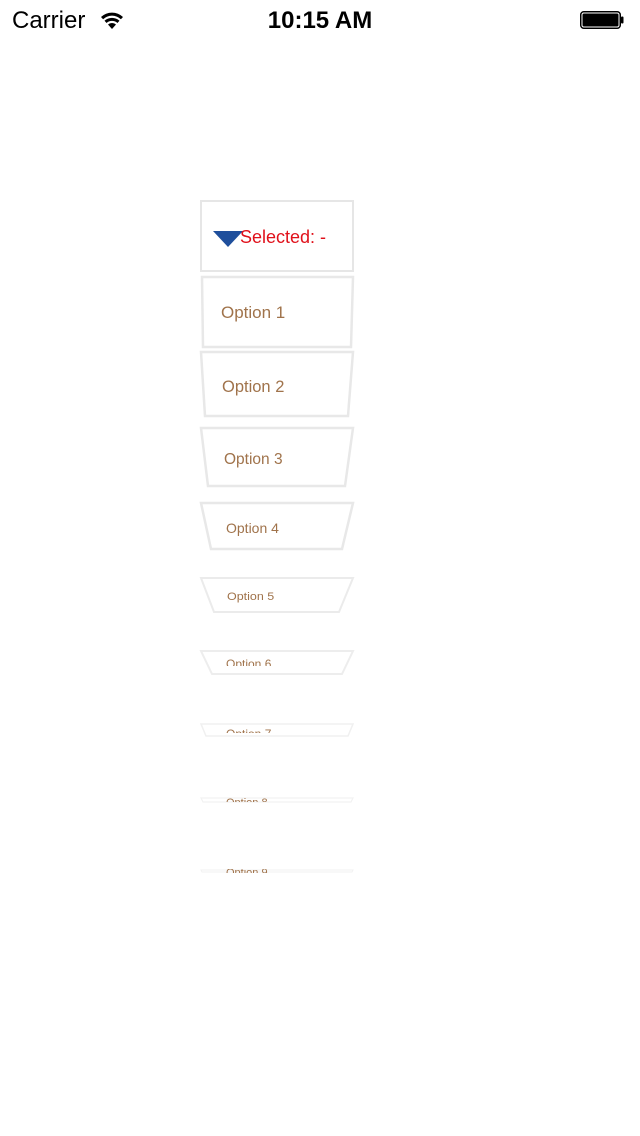  What do you see at coordinates (253, 312) in the screenshot?
I see `option-label-1: Option 1` at bounding box center [253, 312].